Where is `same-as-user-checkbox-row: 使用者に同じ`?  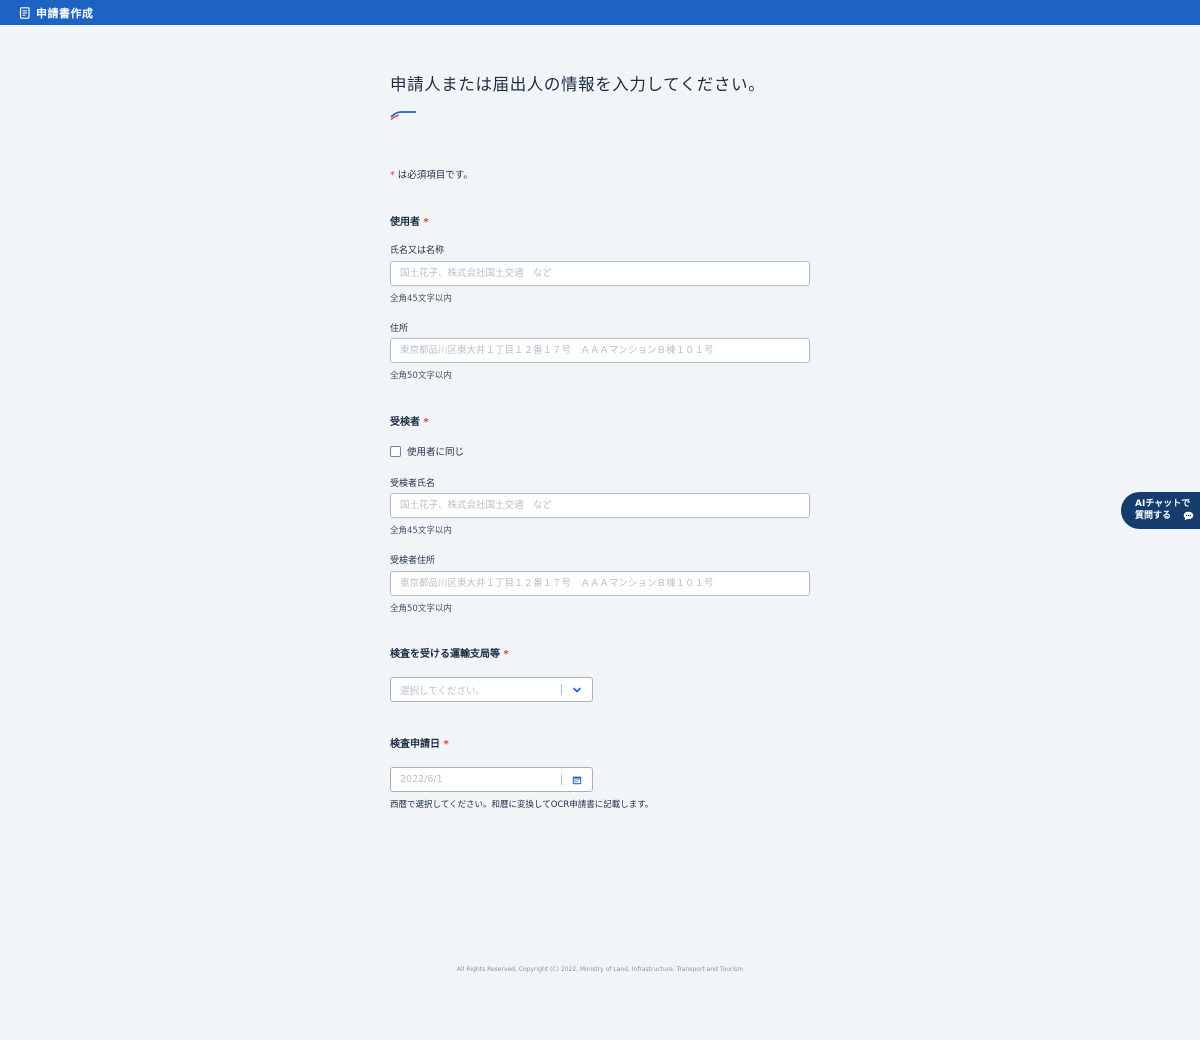 same-as-user-checkbox-row: 使用者に同じ is located at coordinates (427, 451).